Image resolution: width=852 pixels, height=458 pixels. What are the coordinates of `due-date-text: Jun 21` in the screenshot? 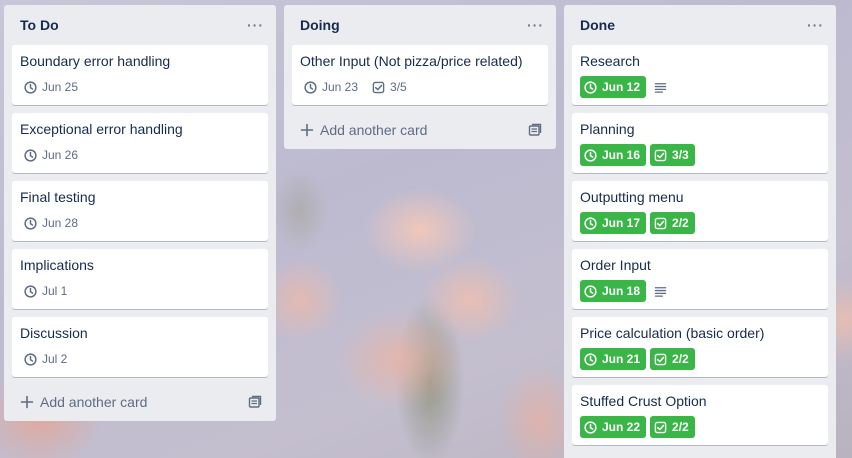 It's located at (621, 359).